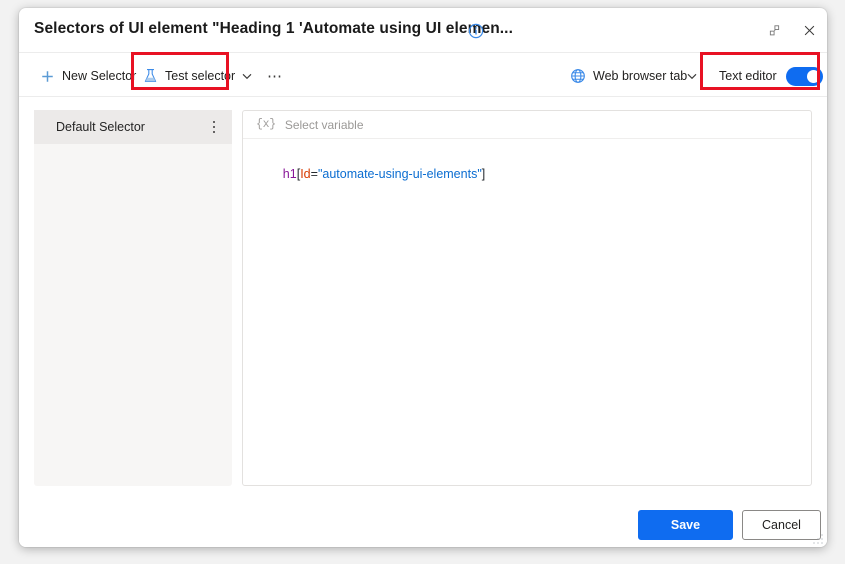  I want to click on ellipsis-horizontal-icon: ⋯, so click(275, 76).